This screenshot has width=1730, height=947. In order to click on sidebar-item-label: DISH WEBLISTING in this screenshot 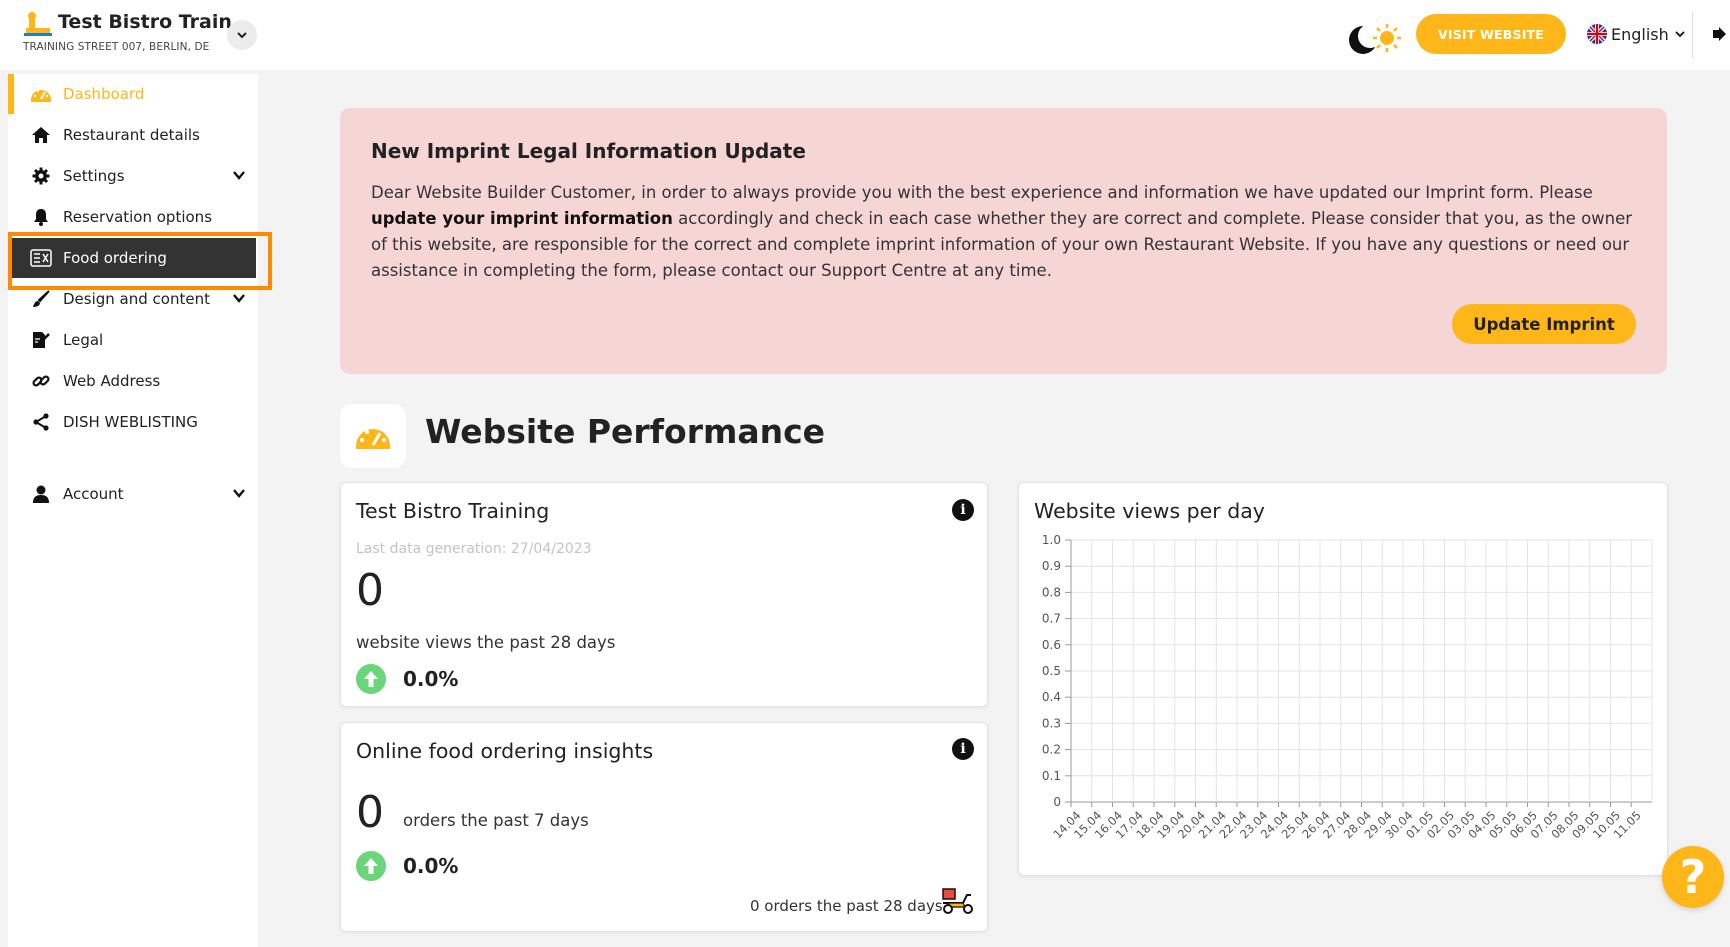, I will do `click(130, 422)`.